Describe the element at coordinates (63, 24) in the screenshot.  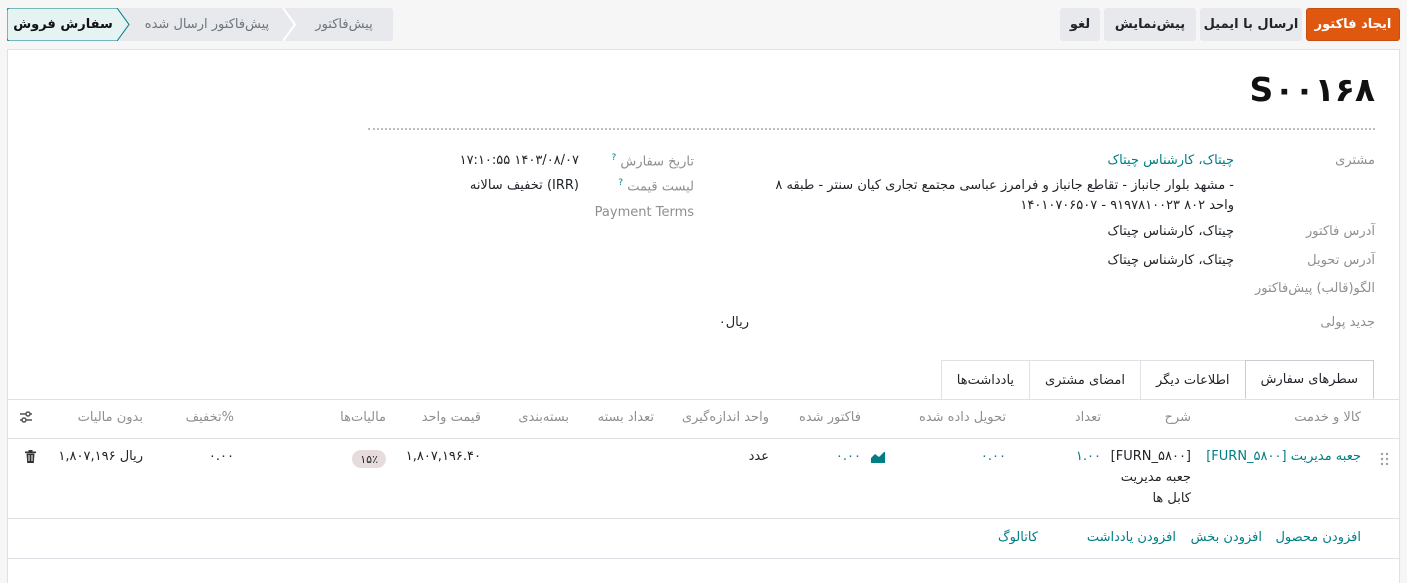
I see `stage-sale-order: سفارش فروش` at that location.